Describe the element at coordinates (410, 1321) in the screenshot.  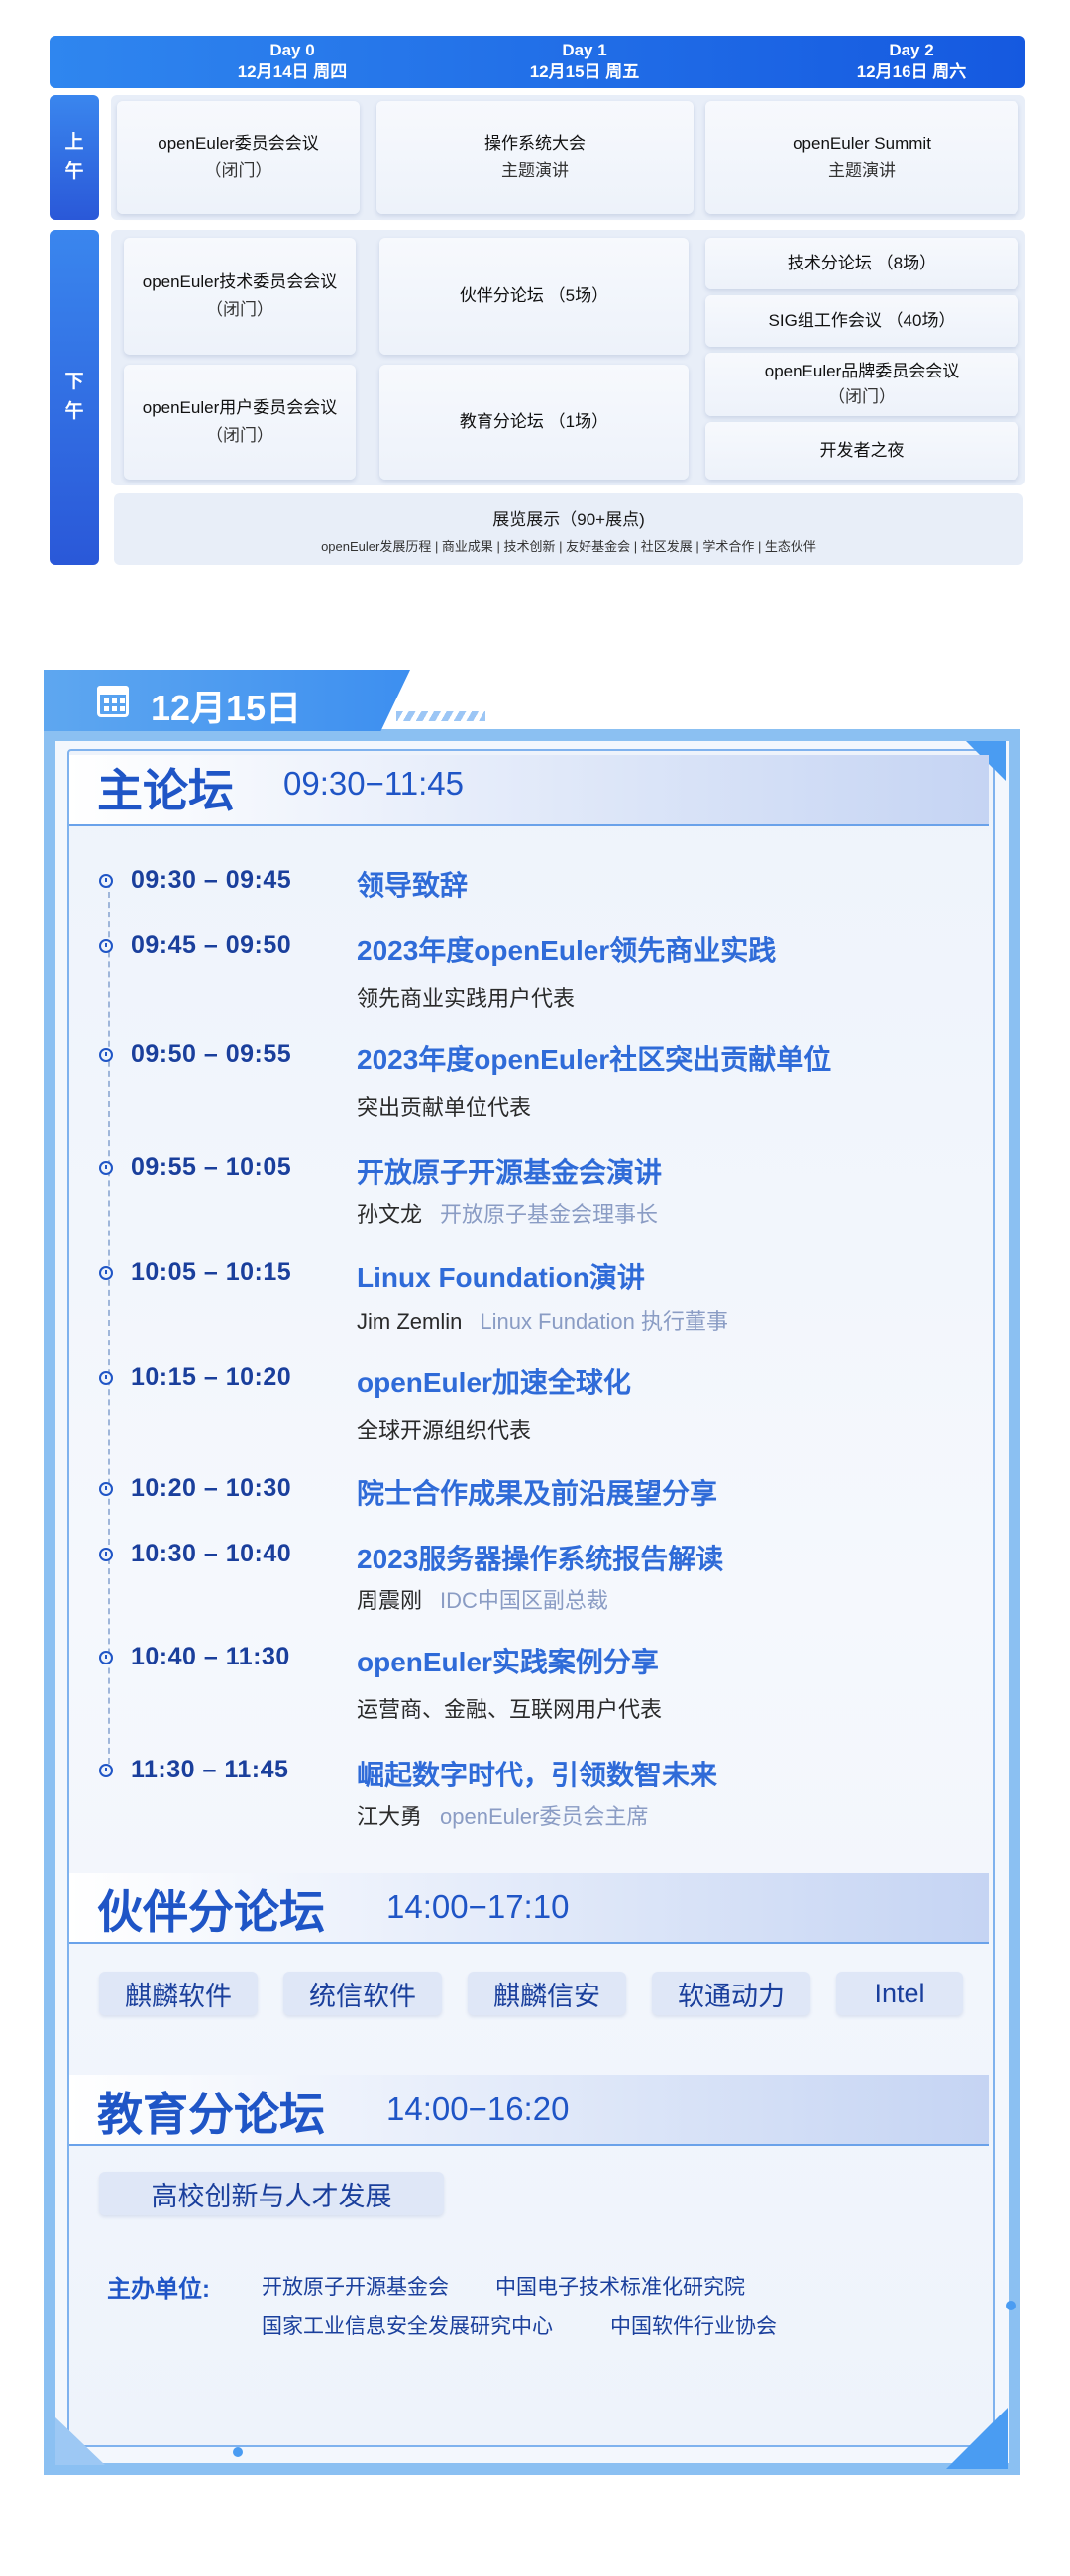
I see `speaker-name: Jim Zemlin` at that location.